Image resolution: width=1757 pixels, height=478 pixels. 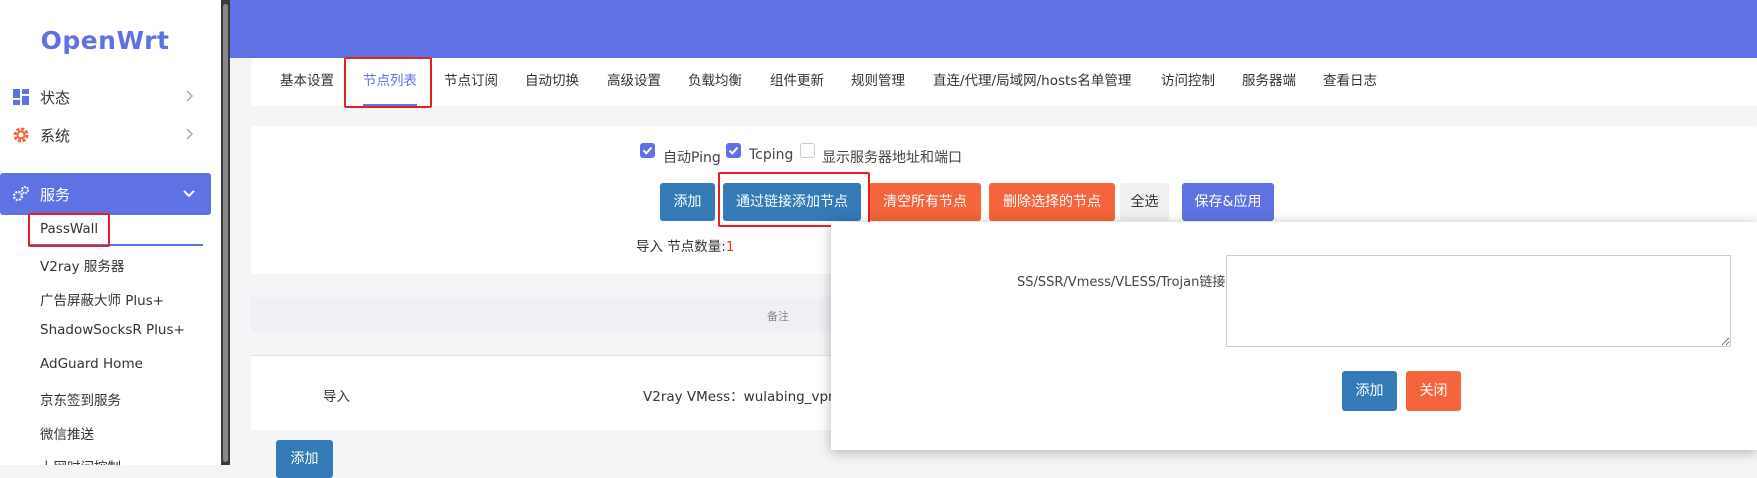 What do you see at coordinates (925, 202) in the screenshot?
I see `clear-all-nodes-button: 清空所有节点` at bounding box center [925, 202].